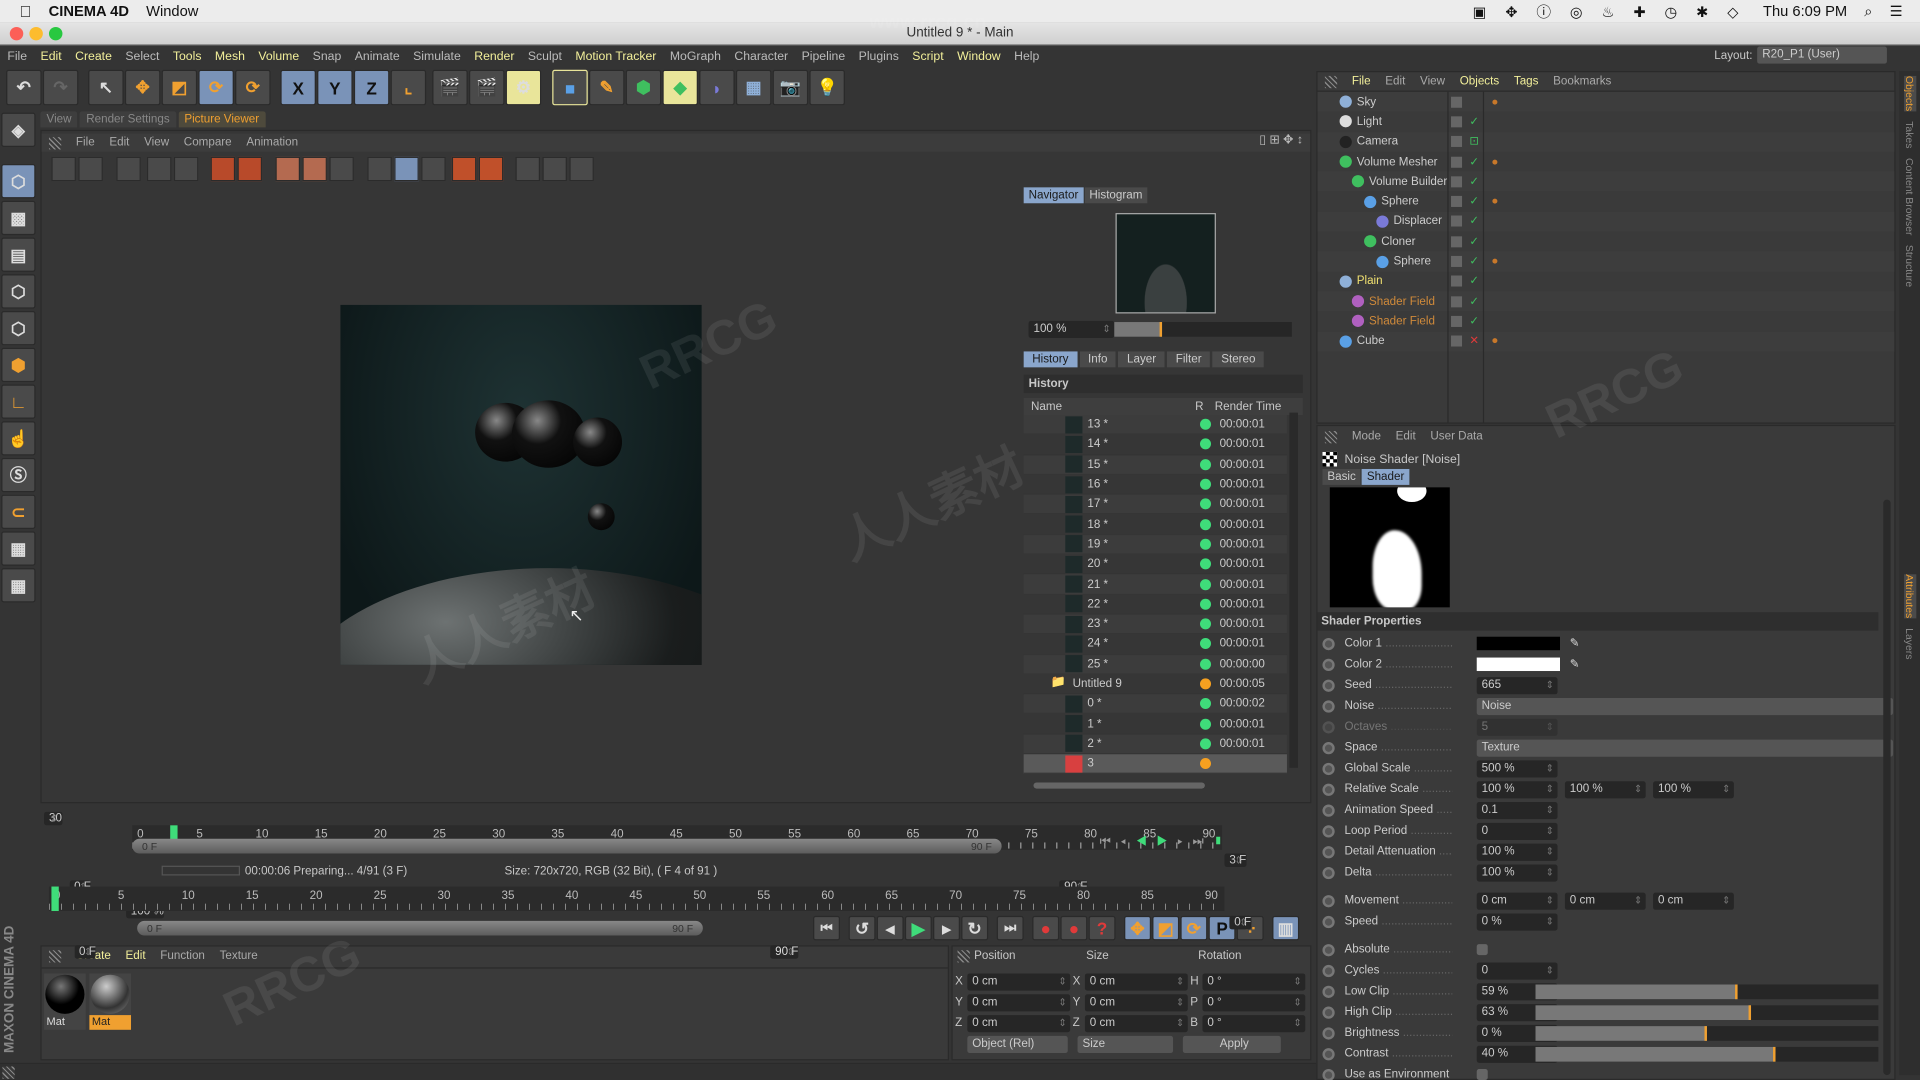 The image size is (1920, 1080). Describe the element at coordinates (250, 169) in the screenshot. I see `delete-all-icon` at that location.